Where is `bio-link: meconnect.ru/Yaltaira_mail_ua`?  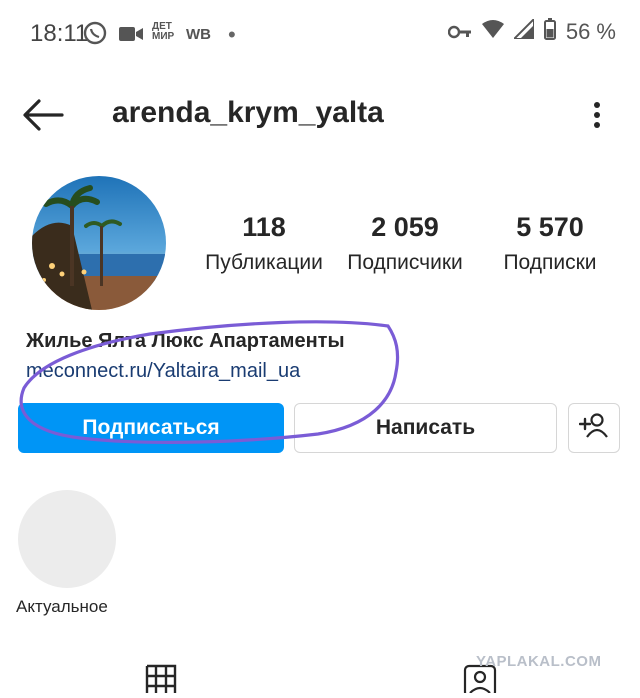 bio-link: meconnect.ru/Yaltaira_mail_ua is located at coordinates (163, 371).